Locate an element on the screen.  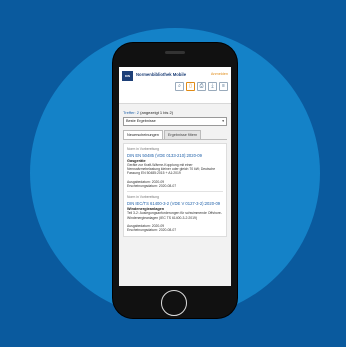
tab-new-releases: Neuerscheinungen is located at coordinates (143, 134).